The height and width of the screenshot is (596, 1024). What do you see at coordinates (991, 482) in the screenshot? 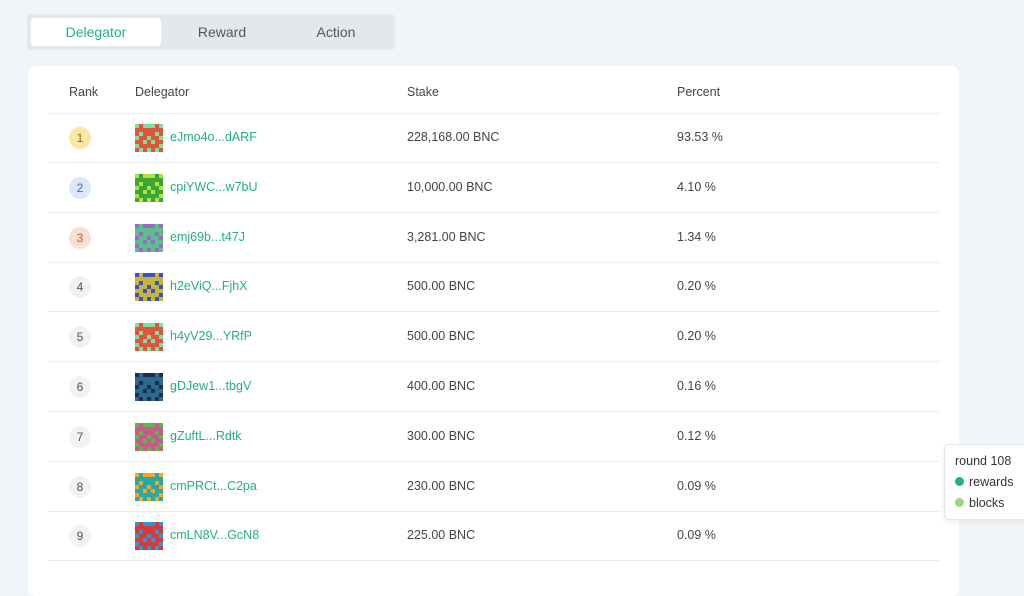
I see `tooltip-rewards-label: rewards` at bounding box center [991, 482].